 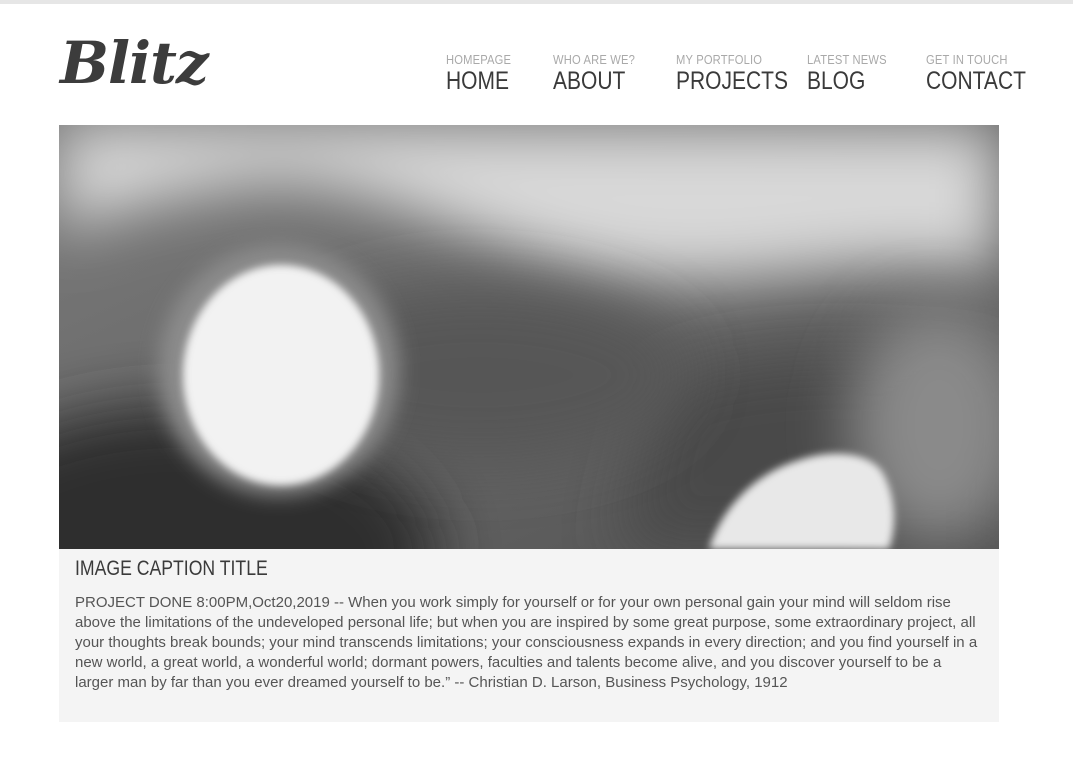 I want to click on caption-title: IMAGE CAPTION TITLE, so click(x=171, y=568).